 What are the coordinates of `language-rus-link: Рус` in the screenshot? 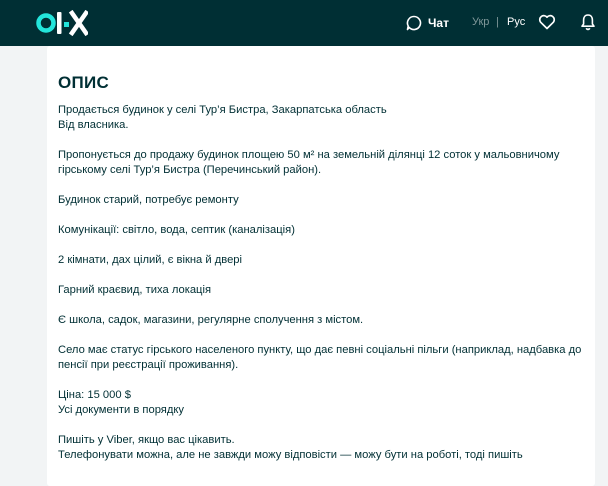 It's located at (516, 22).